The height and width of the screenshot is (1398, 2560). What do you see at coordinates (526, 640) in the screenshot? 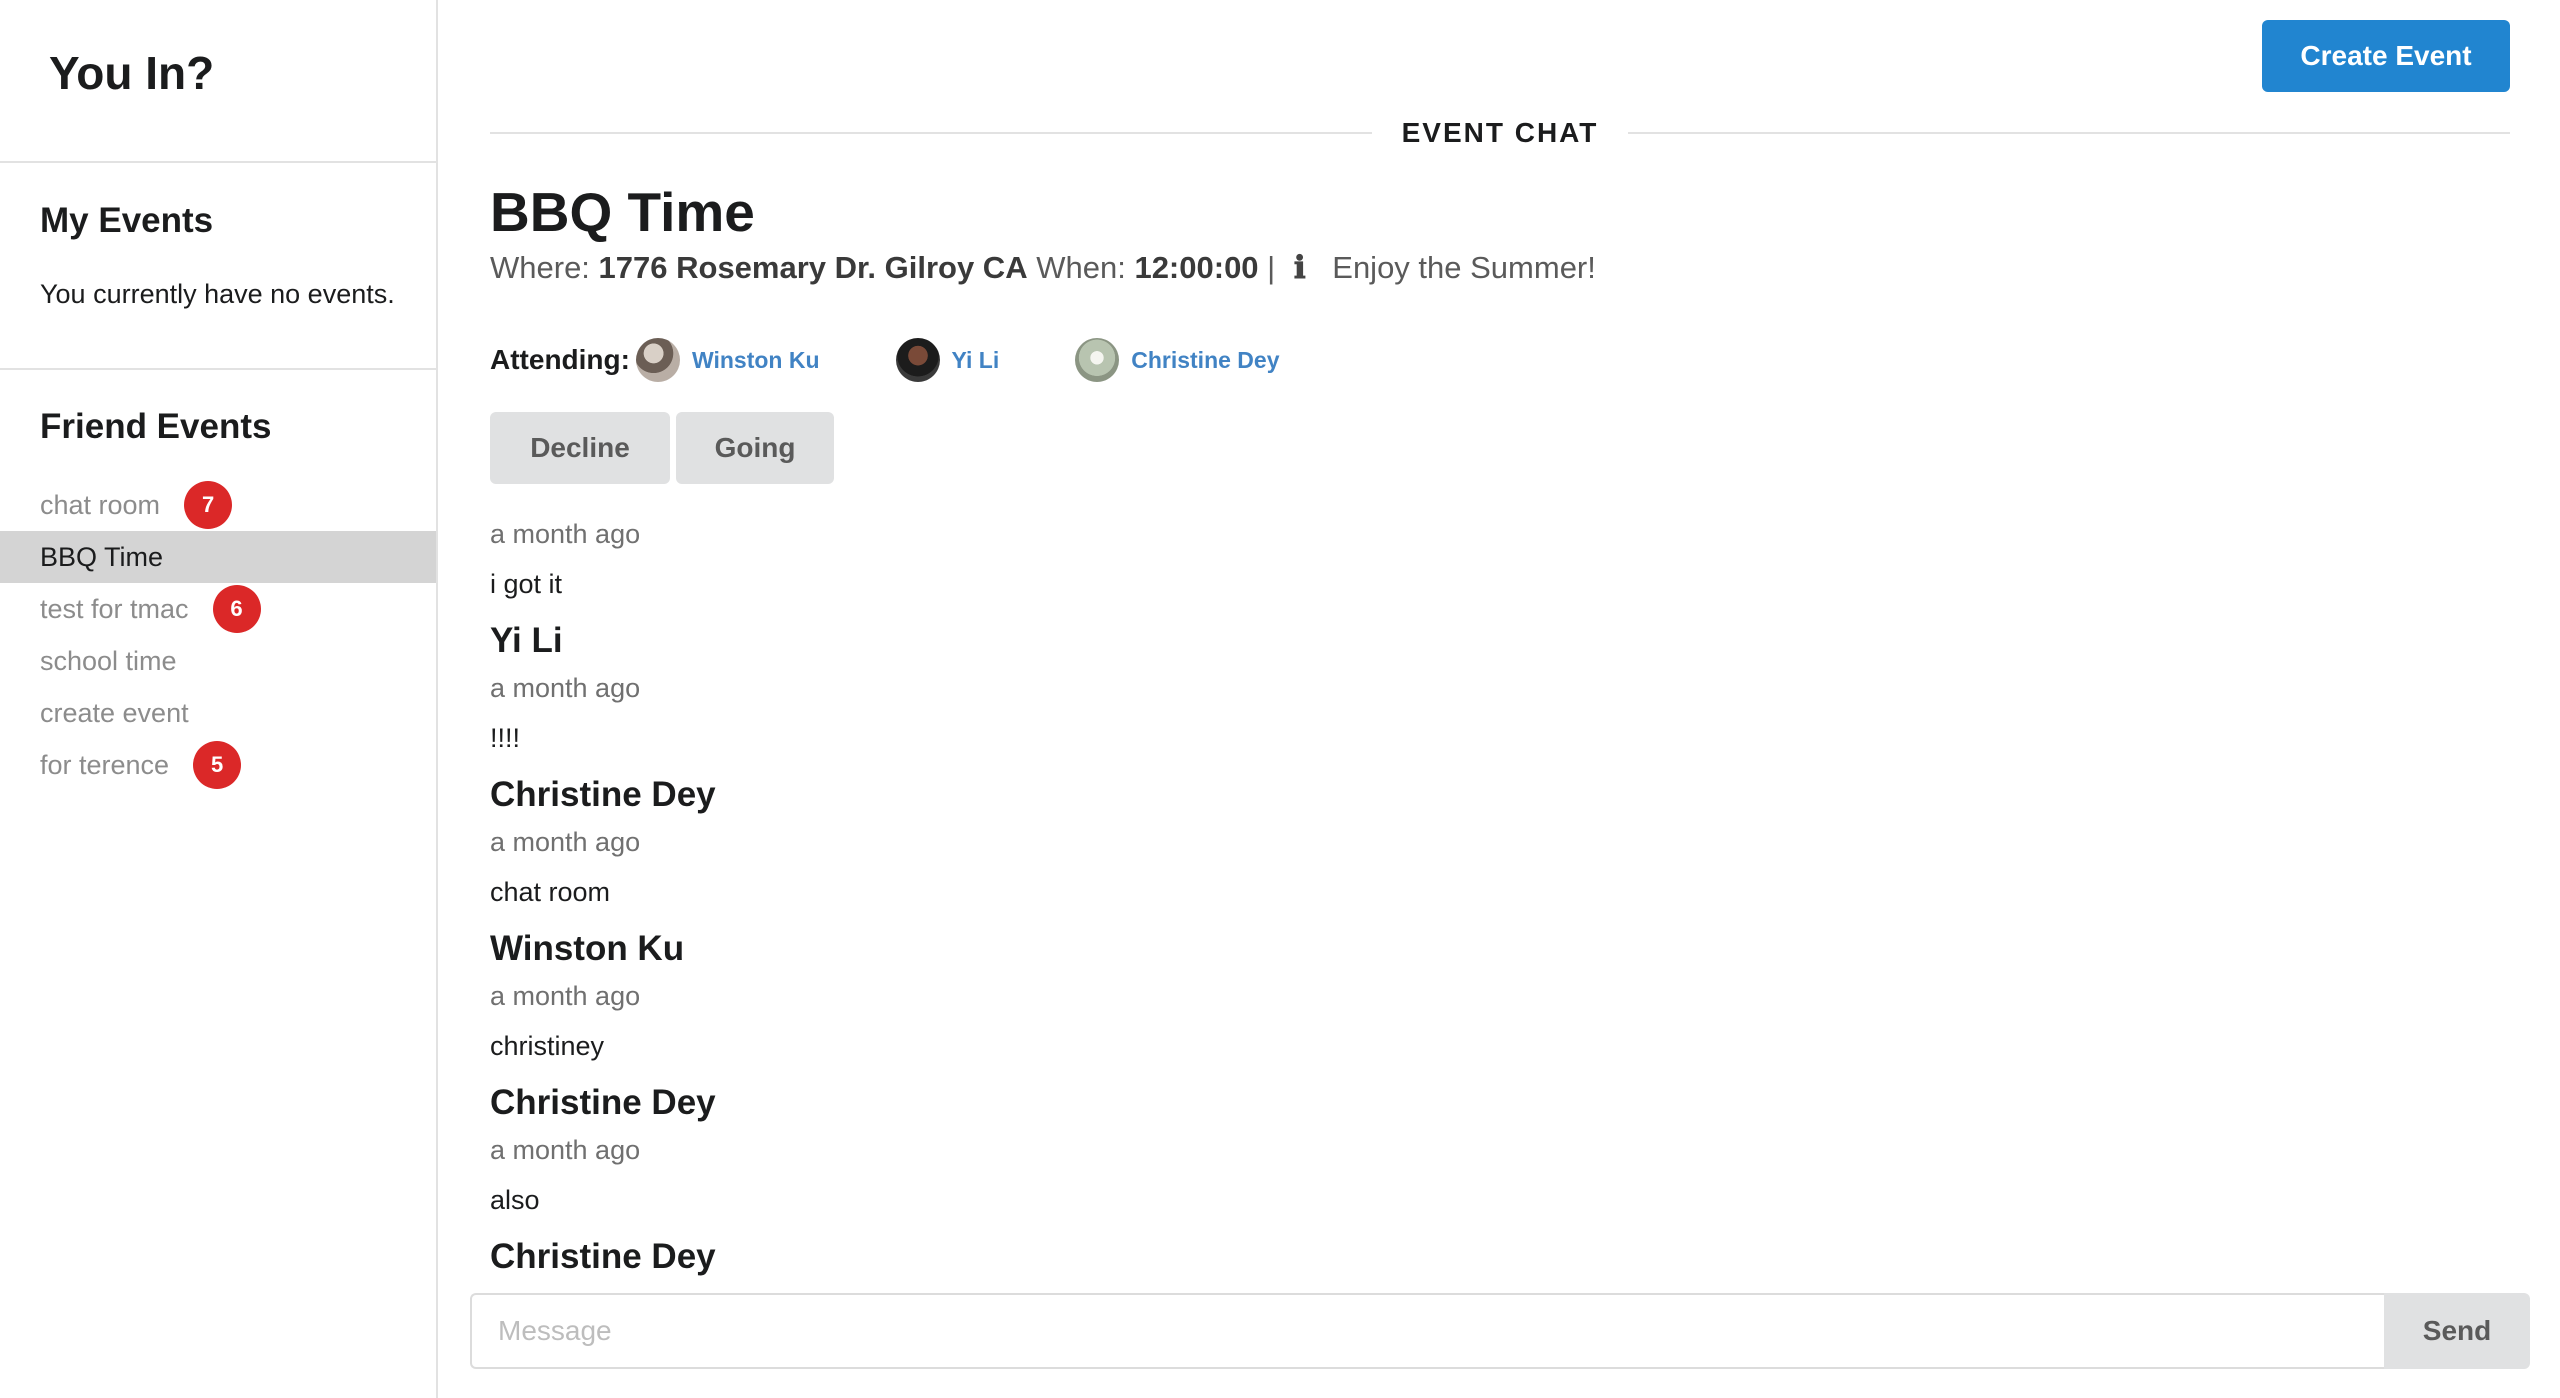
I see `message-author: Yi Li` at bounding box center [526, 640].